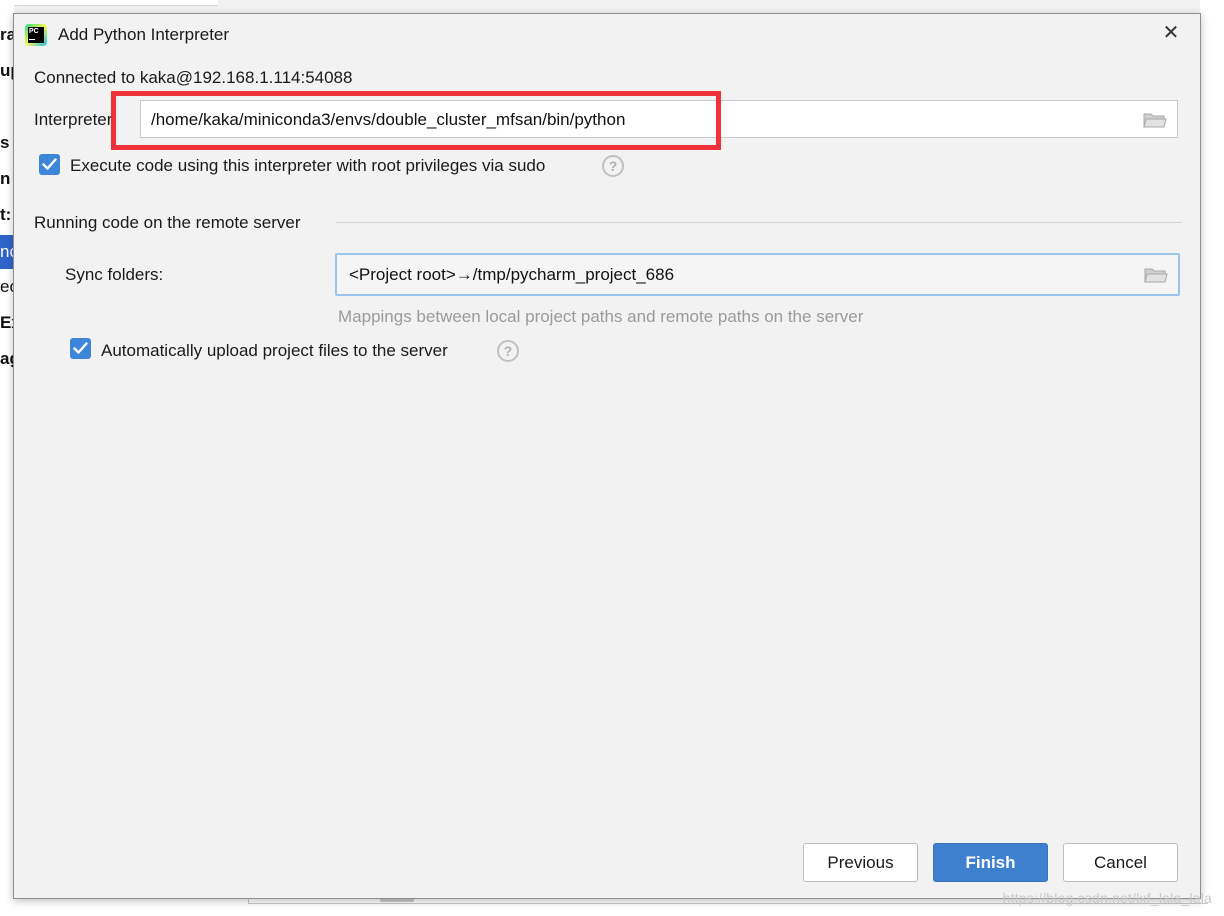  What do you see at coordinates (80, 348) in the screenshot?
I see `auto-upload-checkbox` at bounding box center [80, 348].